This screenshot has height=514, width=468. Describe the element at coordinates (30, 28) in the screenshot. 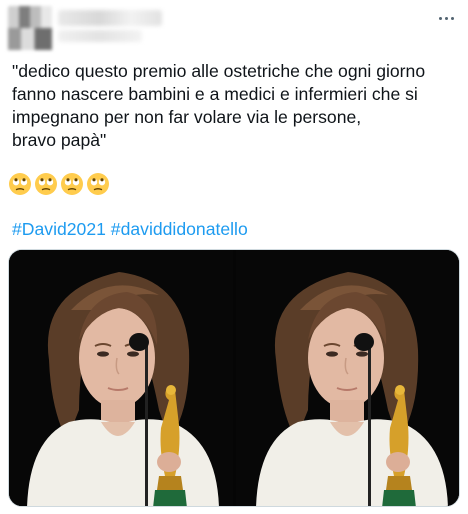

I see `avatar` at that location.